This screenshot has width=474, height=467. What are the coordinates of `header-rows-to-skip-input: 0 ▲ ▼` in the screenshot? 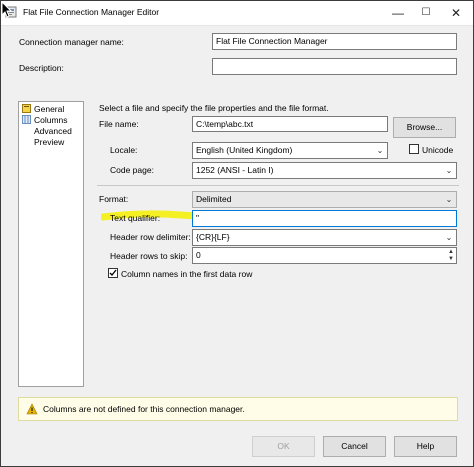 It's located at (324, 255).